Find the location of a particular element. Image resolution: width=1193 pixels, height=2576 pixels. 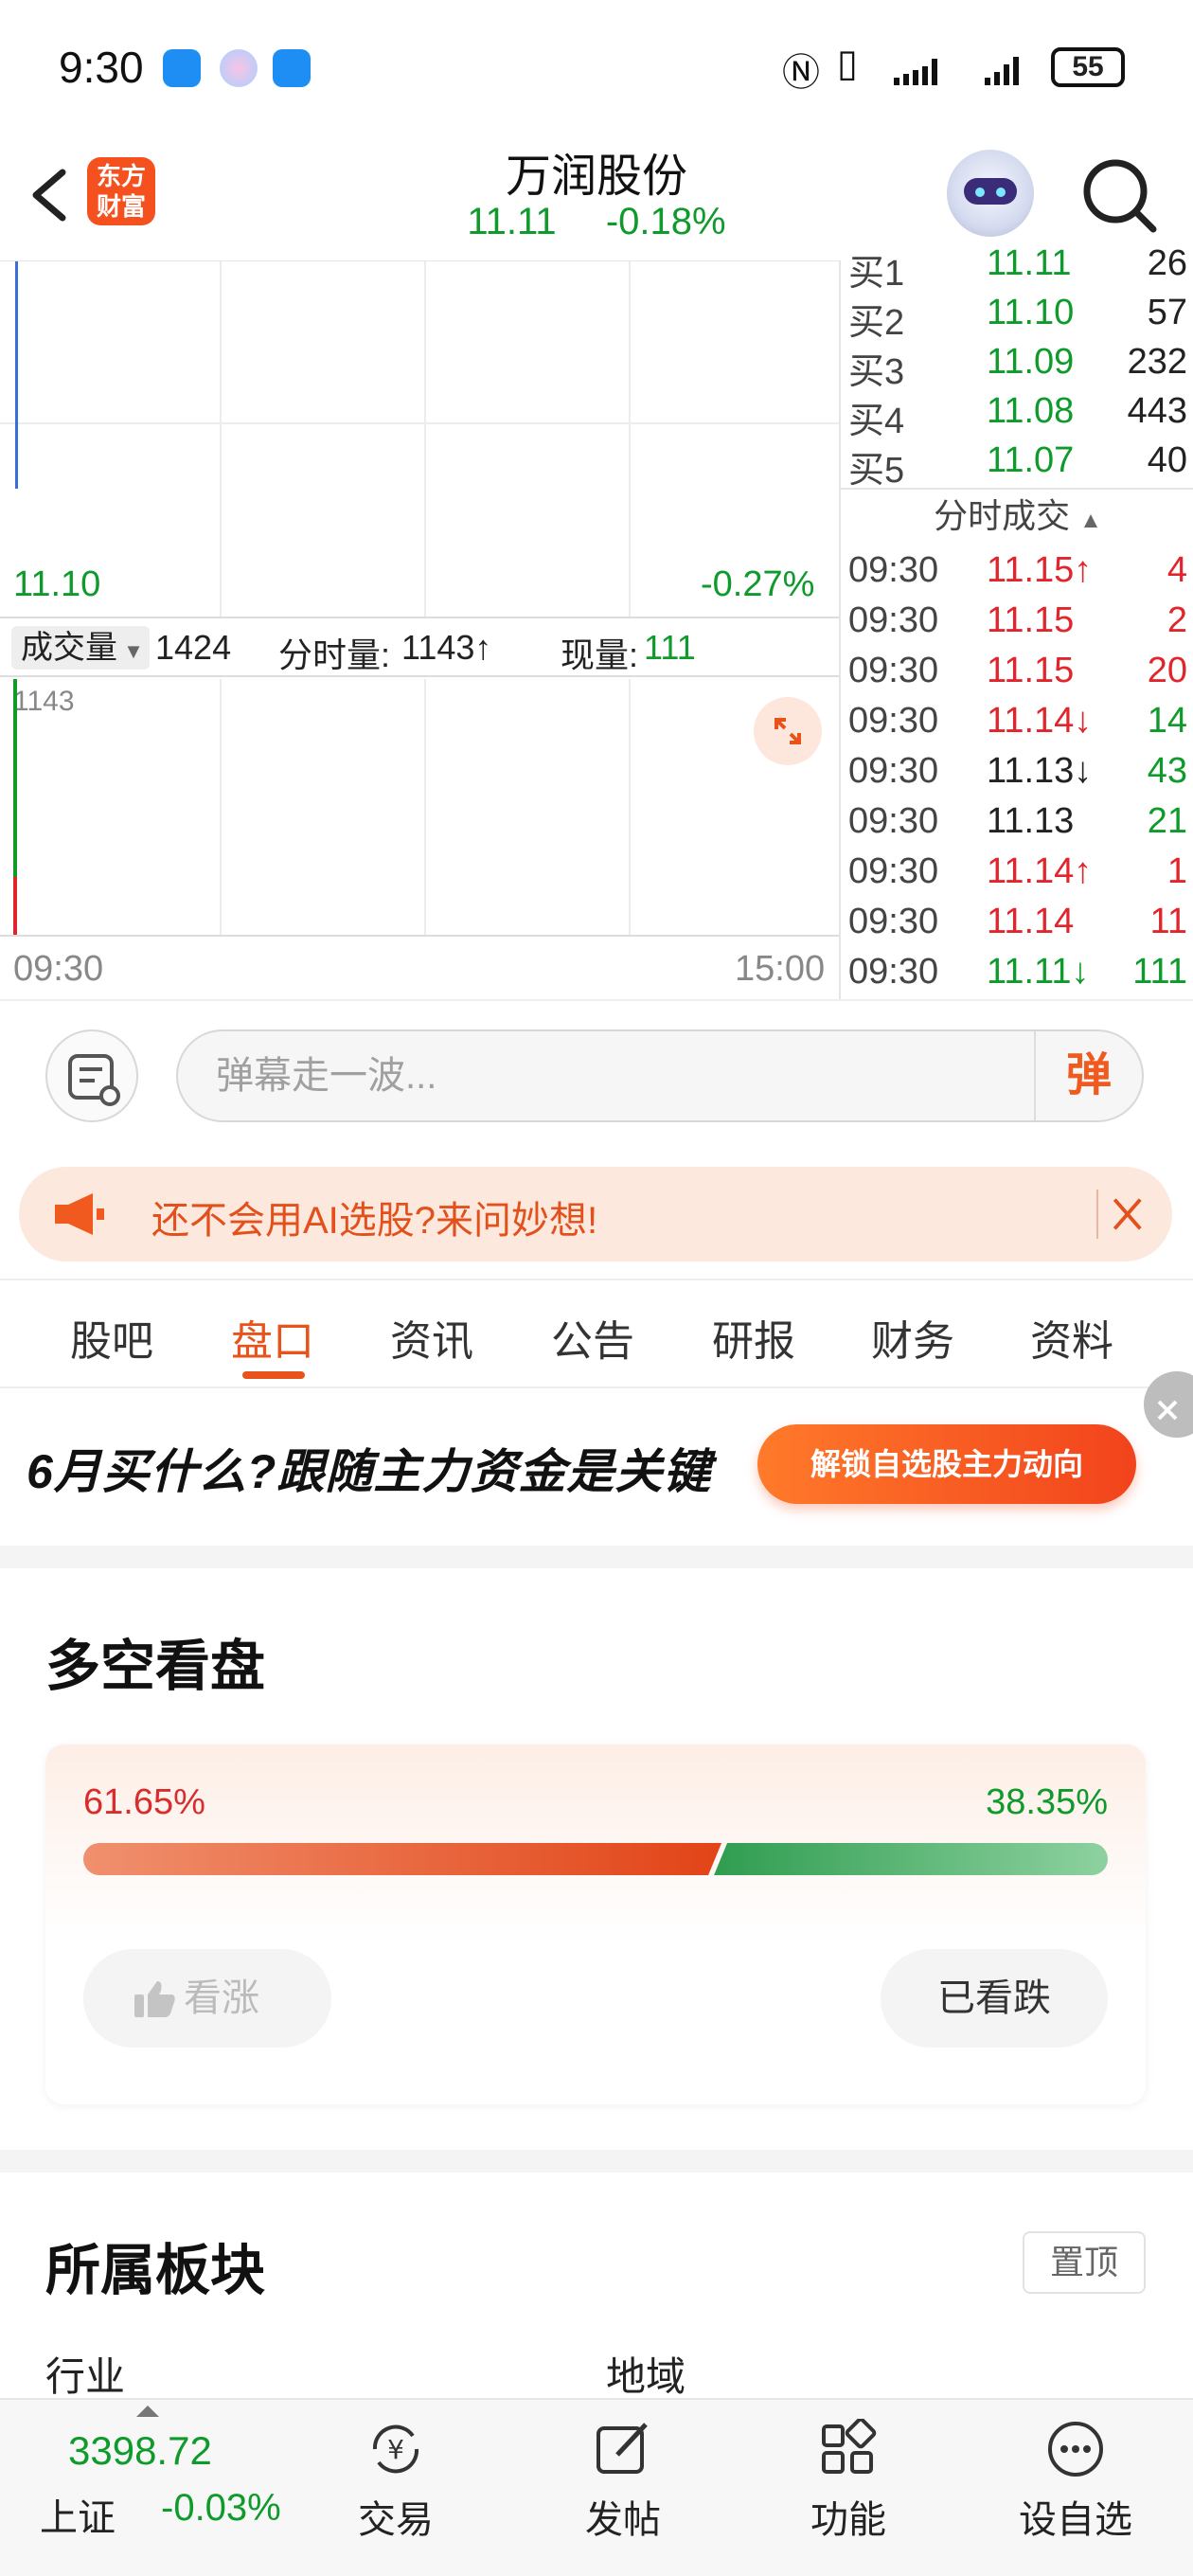

nav-add-watchlist-label: 设自选 is located at coordinates (1075, 2520).